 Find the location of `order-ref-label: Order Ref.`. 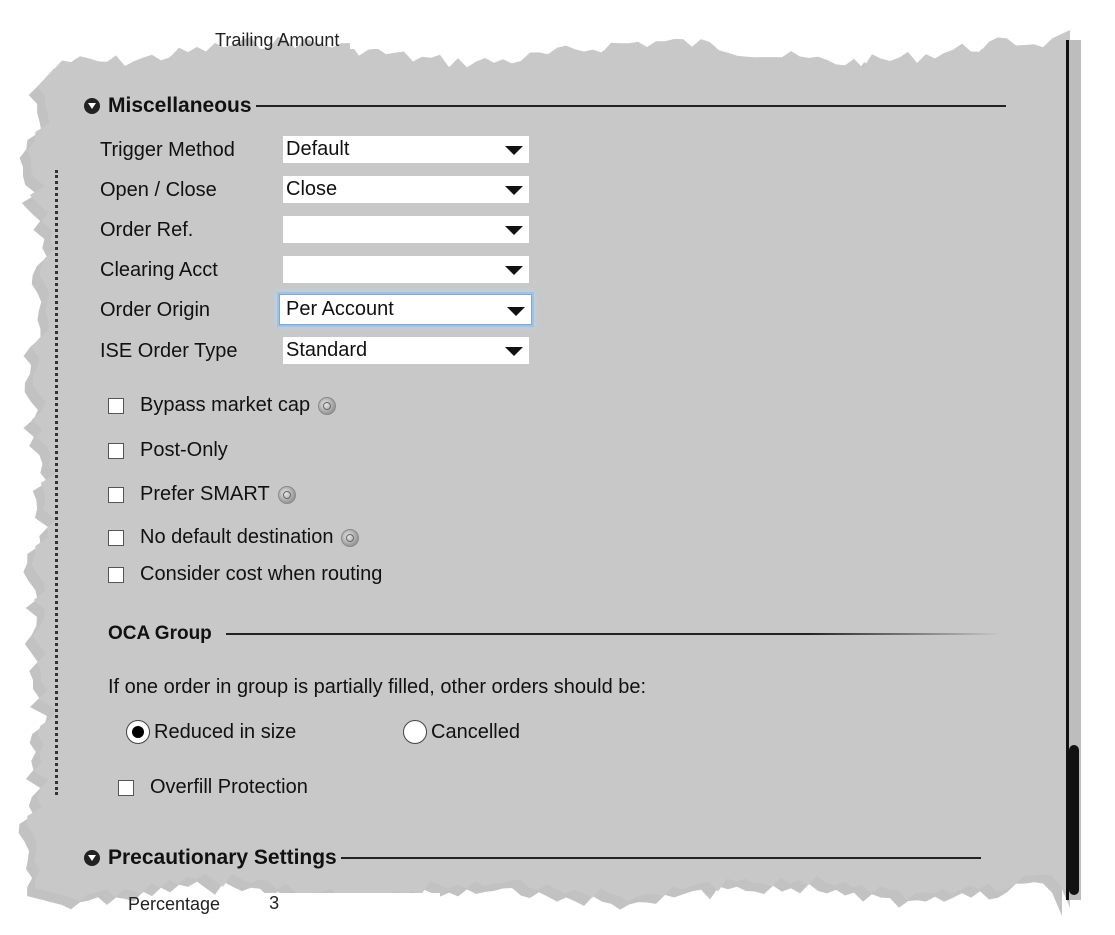

order-ref-label: Order Ref. is located at coordinates (147, 230).